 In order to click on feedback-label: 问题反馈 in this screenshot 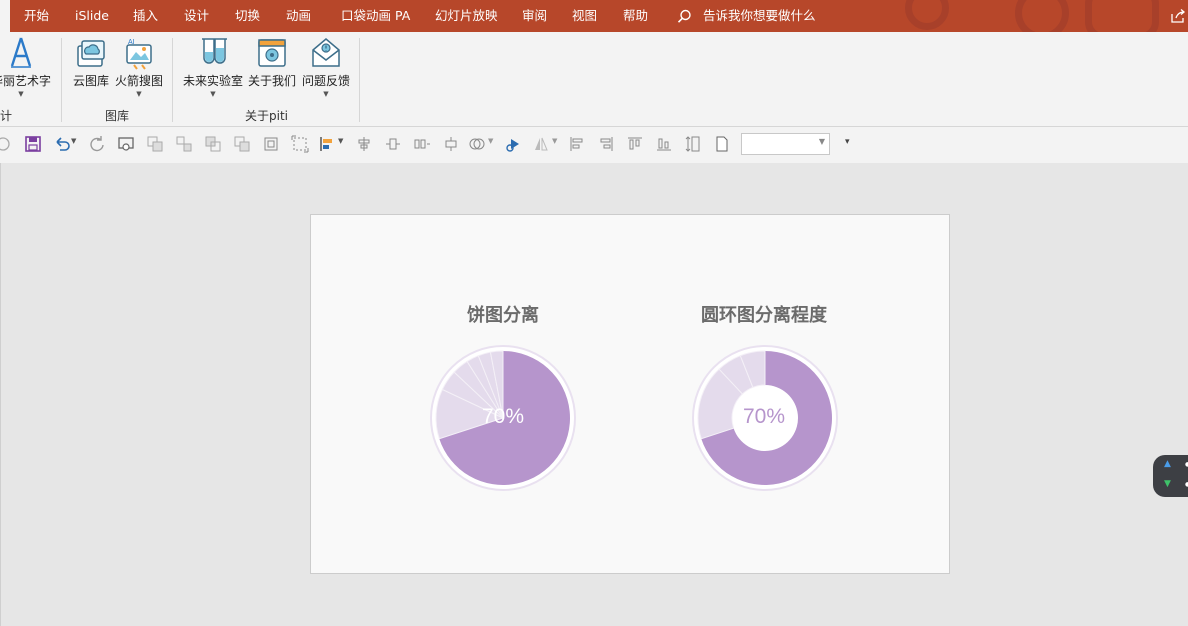, I will do `click(325, 81)`.